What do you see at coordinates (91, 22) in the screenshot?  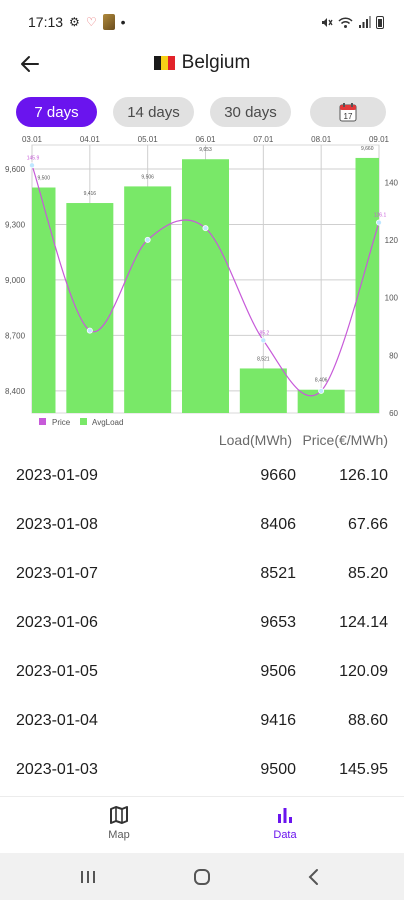 I see `heart-icon: ♡` at bounding box center [91, 22].